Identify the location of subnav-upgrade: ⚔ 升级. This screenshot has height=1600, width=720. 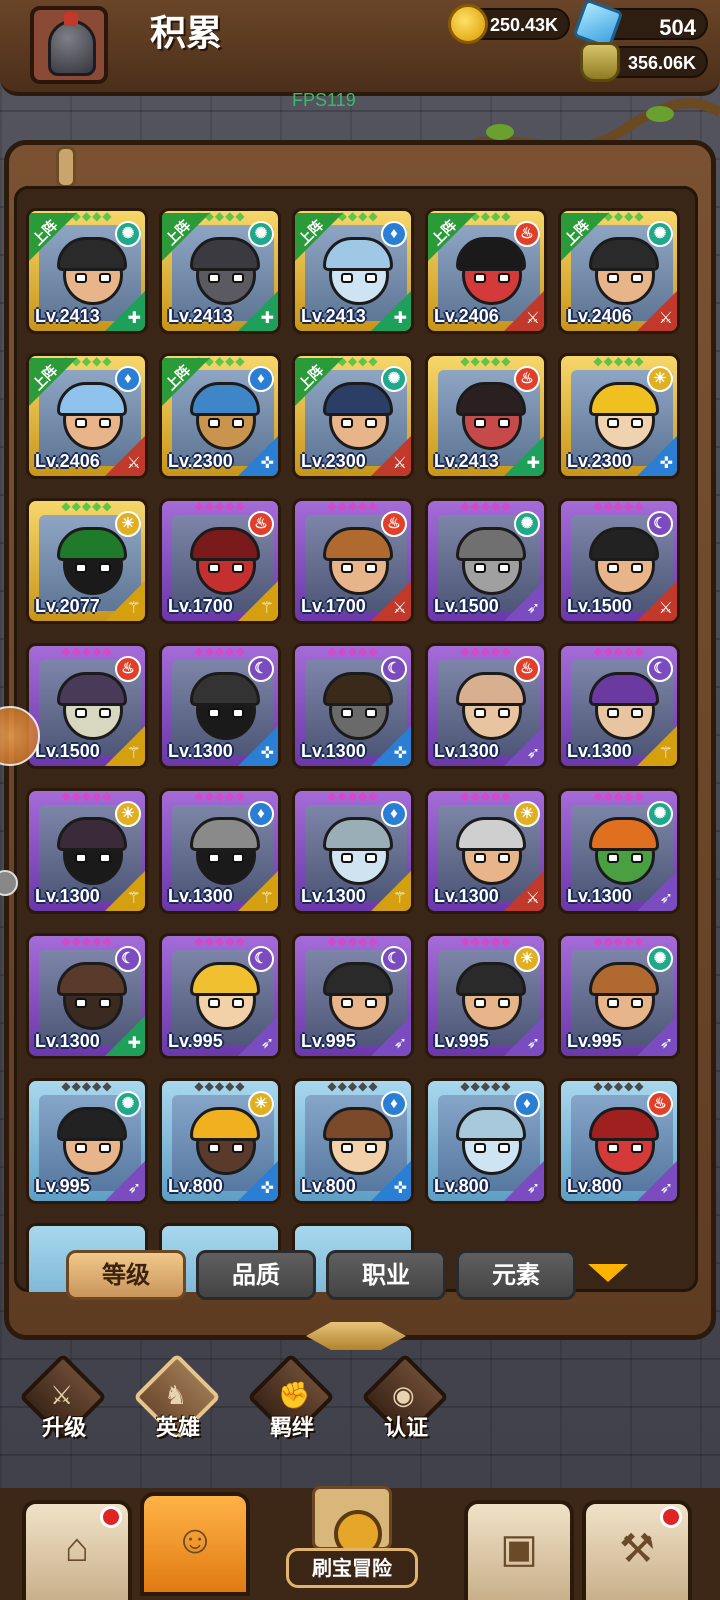
(64, 1411).